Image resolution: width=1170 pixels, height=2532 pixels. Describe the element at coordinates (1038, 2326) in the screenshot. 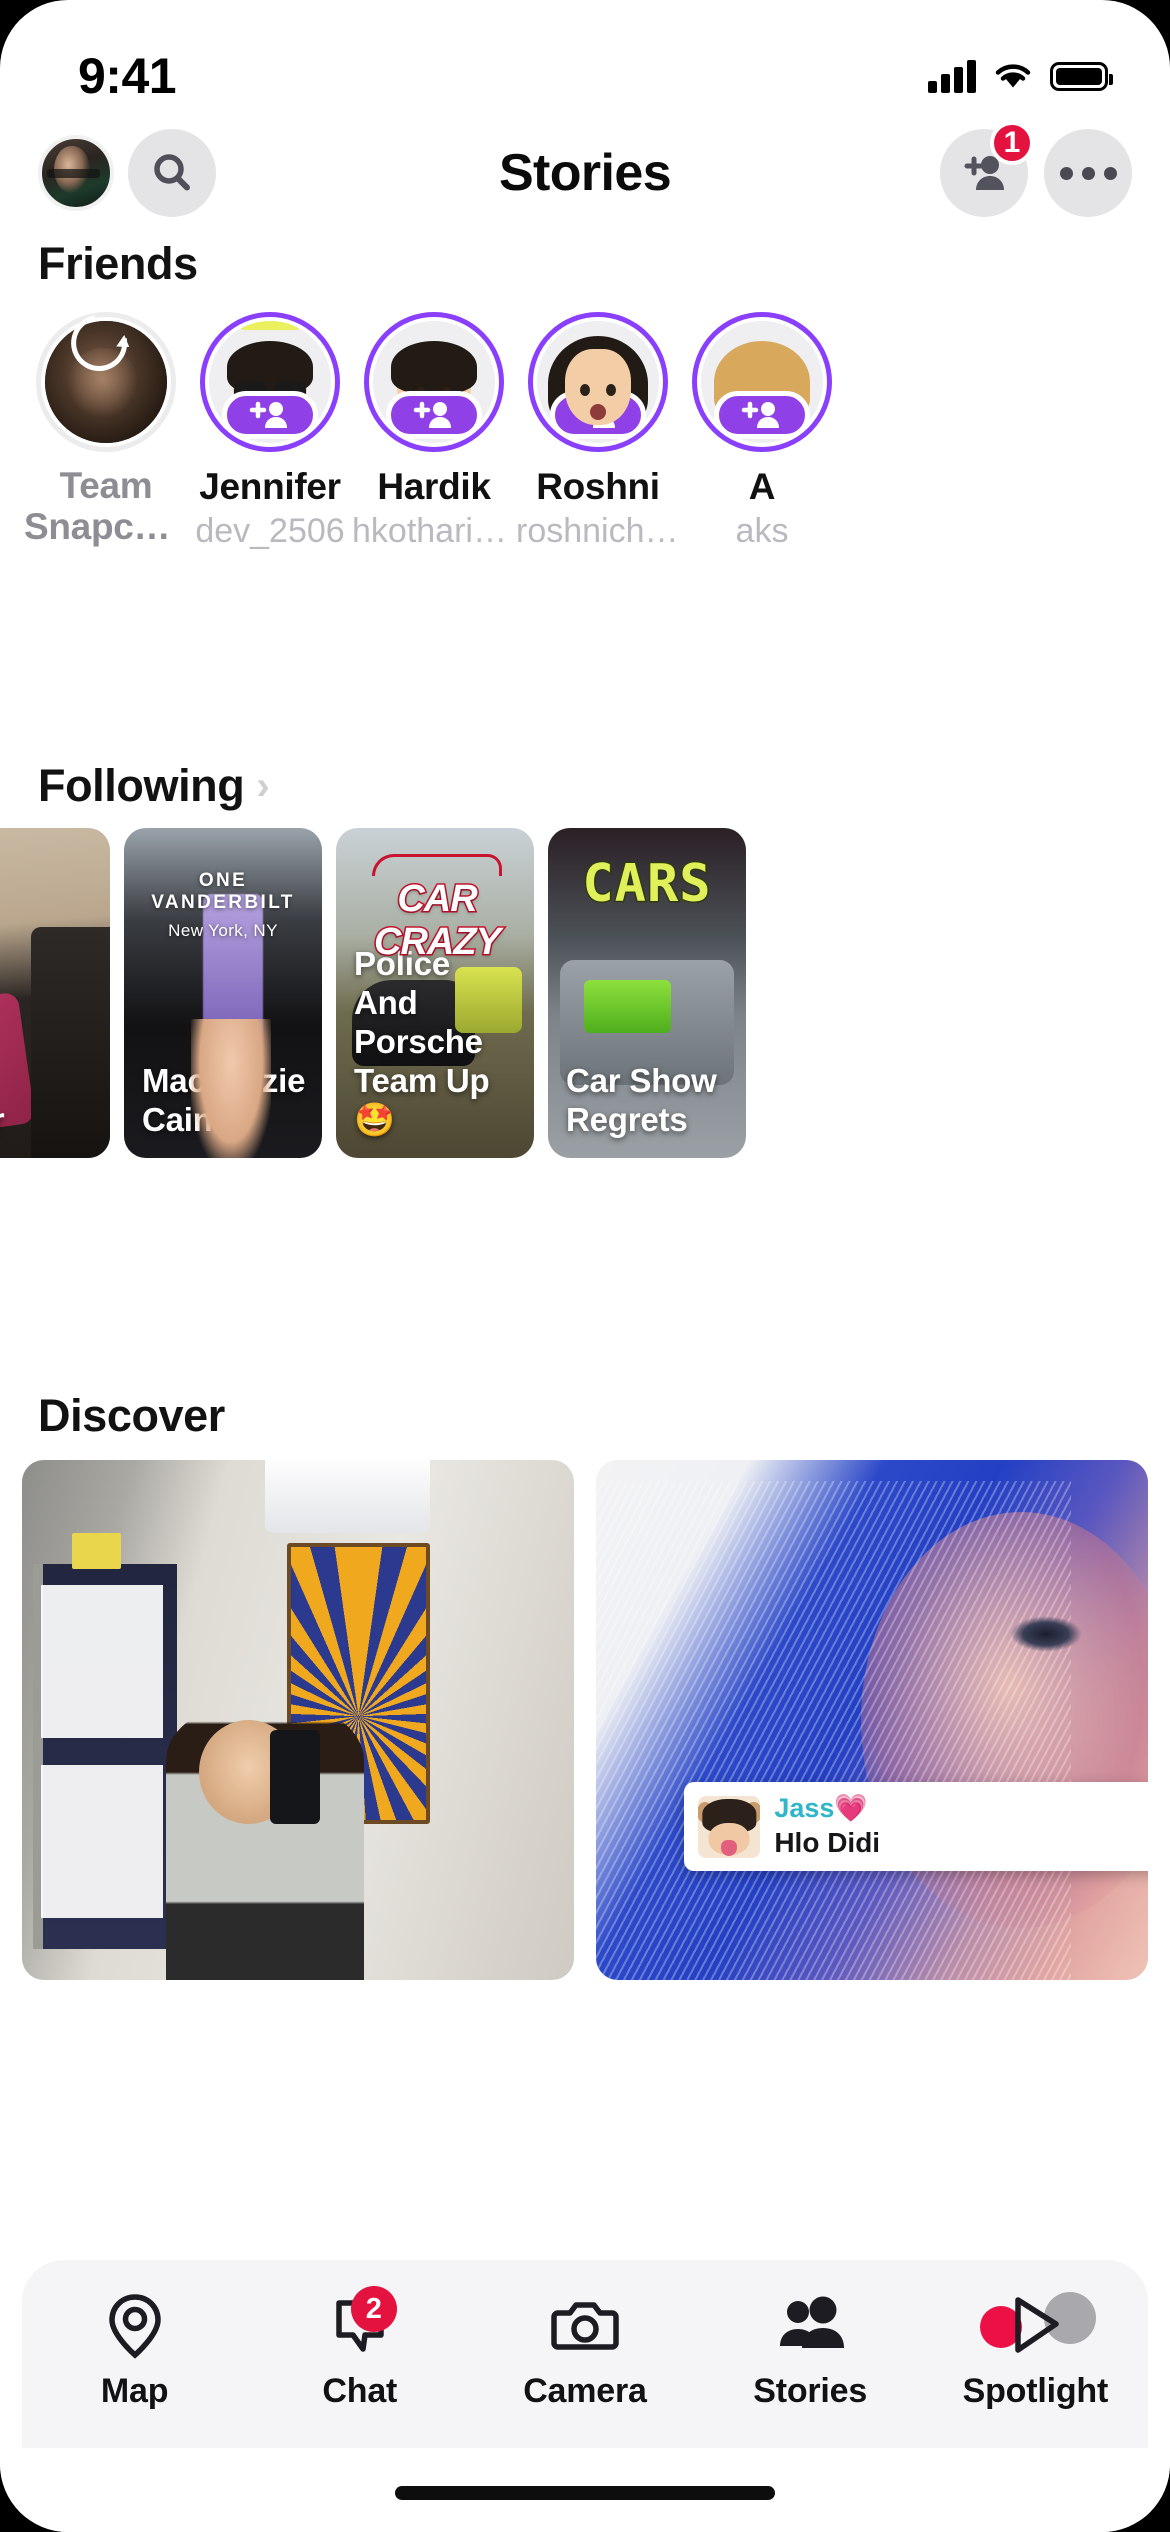

I see `play-triangle-icon` at that location.